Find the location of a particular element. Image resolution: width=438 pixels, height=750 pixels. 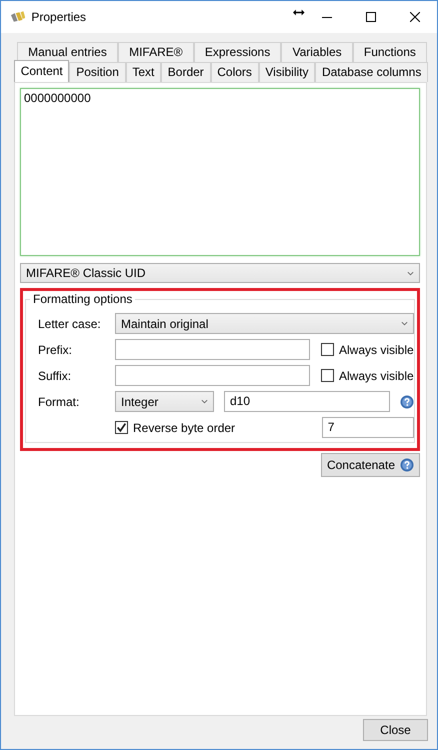

format-type-dropdown: Integer is located at coordinates (164, 401).